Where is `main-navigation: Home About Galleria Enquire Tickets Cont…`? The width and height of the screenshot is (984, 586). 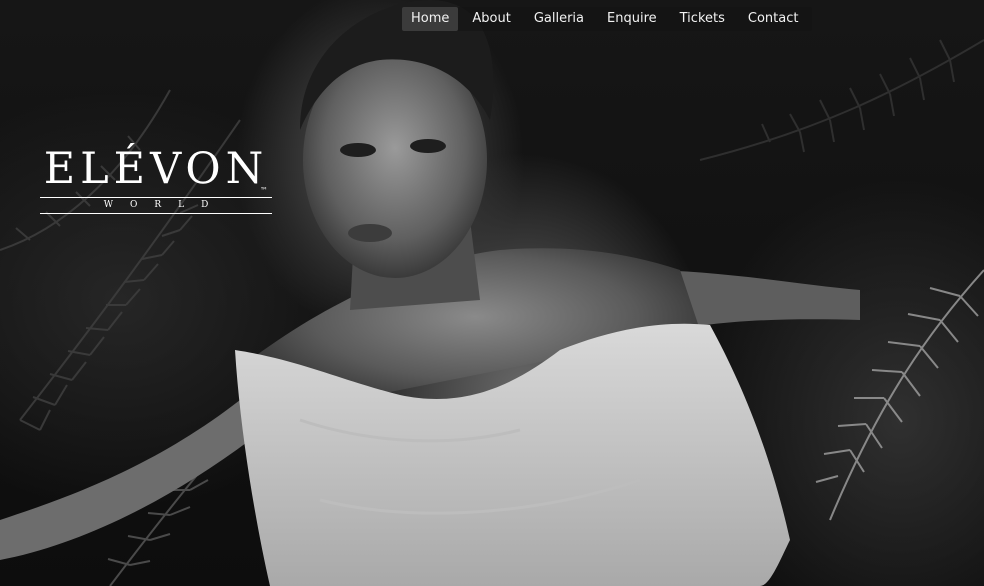
main-navigation: Home About Galleria Enquire Tickets Cont… is located at coordinates (607, 19).